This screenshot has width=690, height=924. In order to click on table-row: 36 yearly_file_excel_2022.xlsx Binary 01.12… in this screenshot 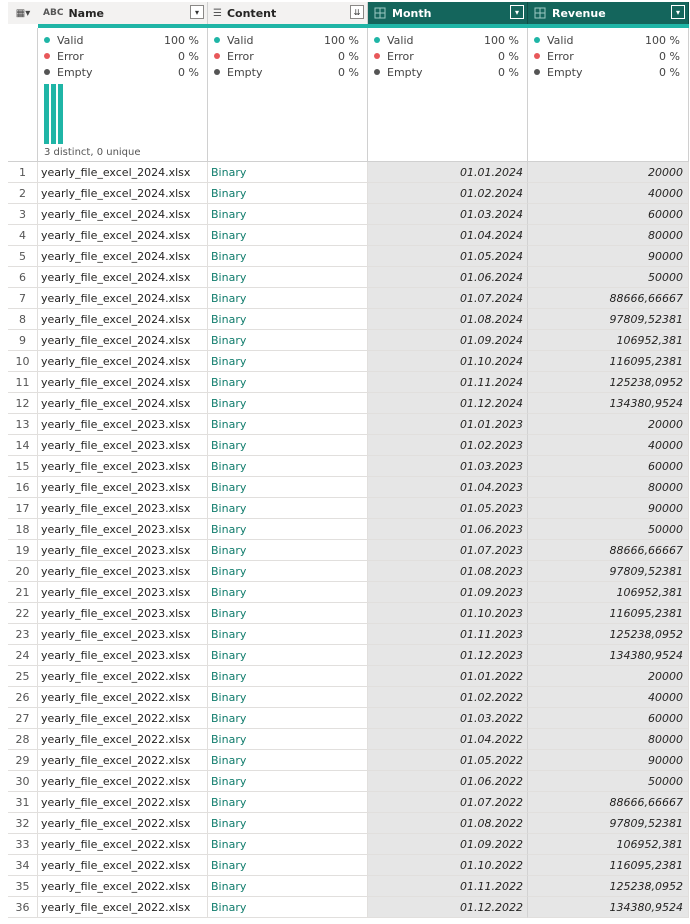, I will do `click(348, 907)`.